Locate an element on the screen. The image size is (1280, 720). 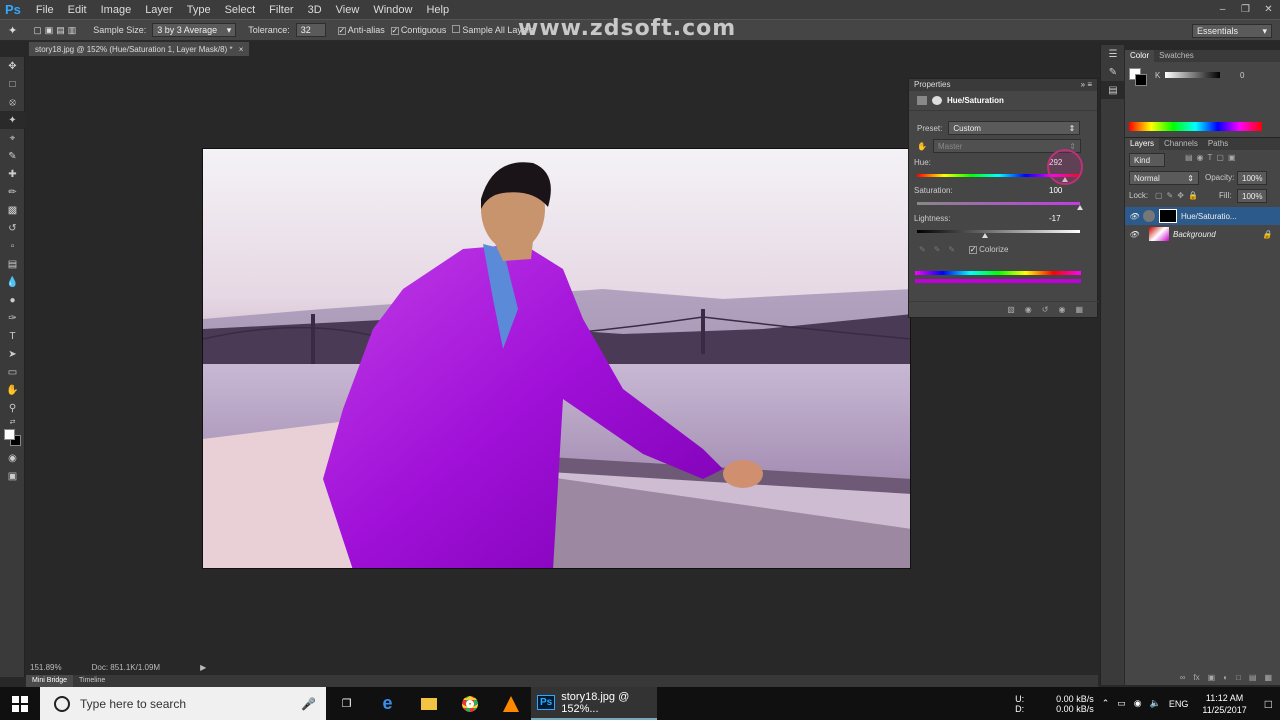
play-arrow-icon: ▶ is located at coordinates (203, 667).